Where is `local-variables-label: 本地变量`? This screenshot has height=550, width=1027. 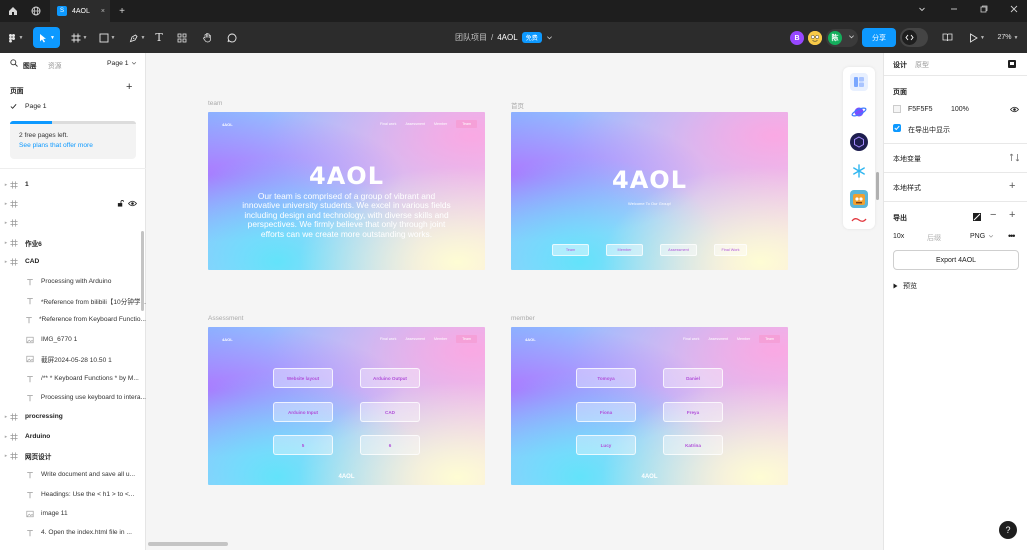
local-variables-label: 本地变量 is located at coordinates (907, 159).